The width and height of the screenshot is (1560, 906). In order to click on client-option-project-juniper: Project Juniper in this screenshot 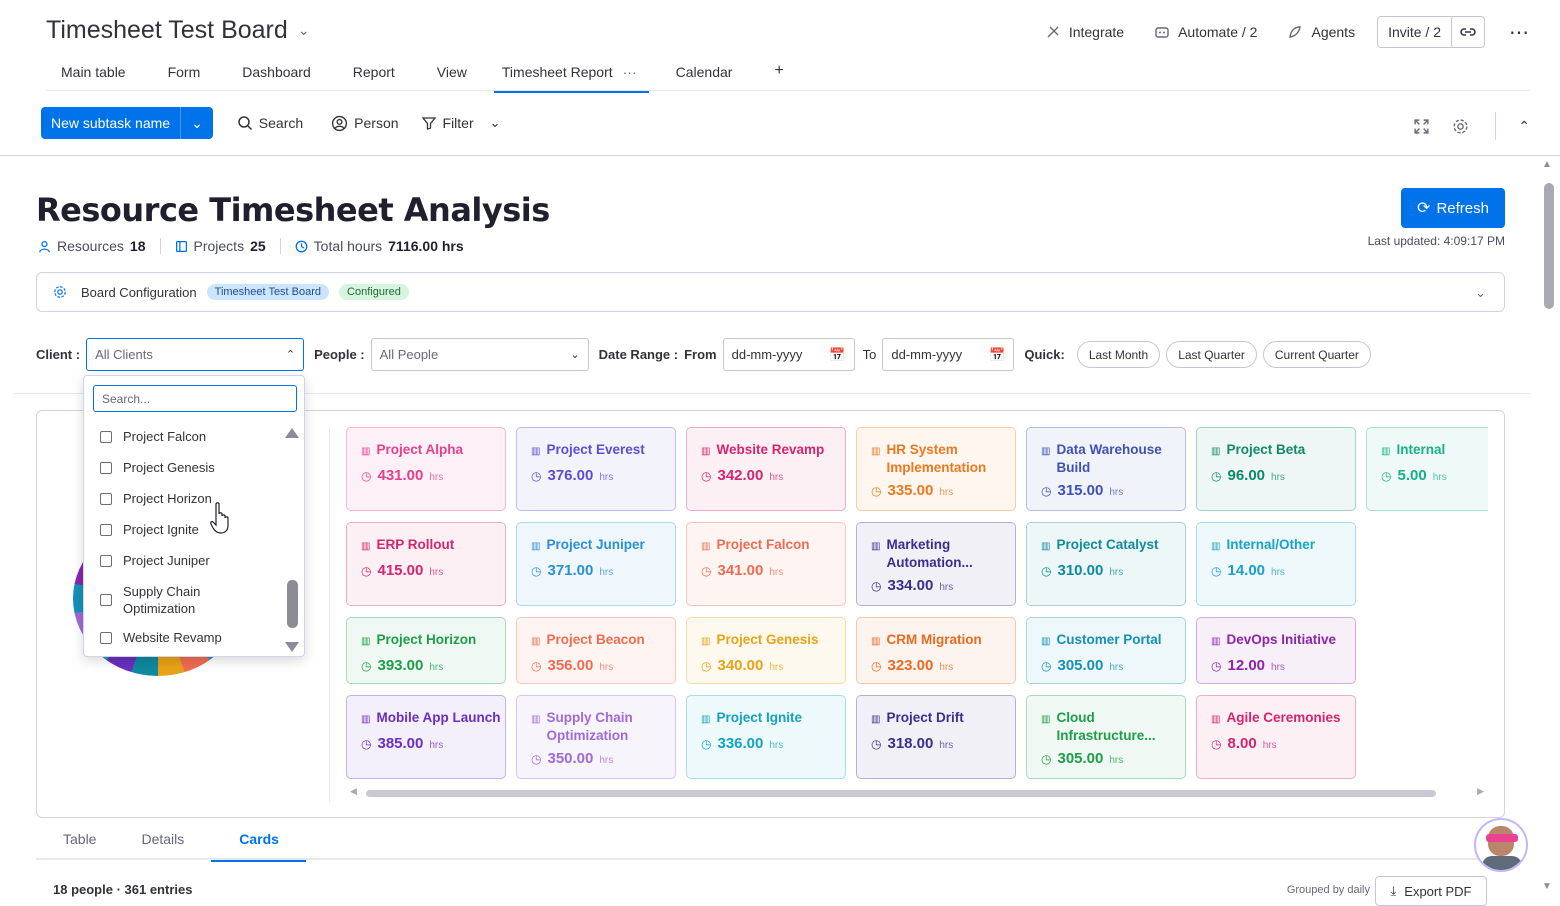, I will do `click(155, 560)`.